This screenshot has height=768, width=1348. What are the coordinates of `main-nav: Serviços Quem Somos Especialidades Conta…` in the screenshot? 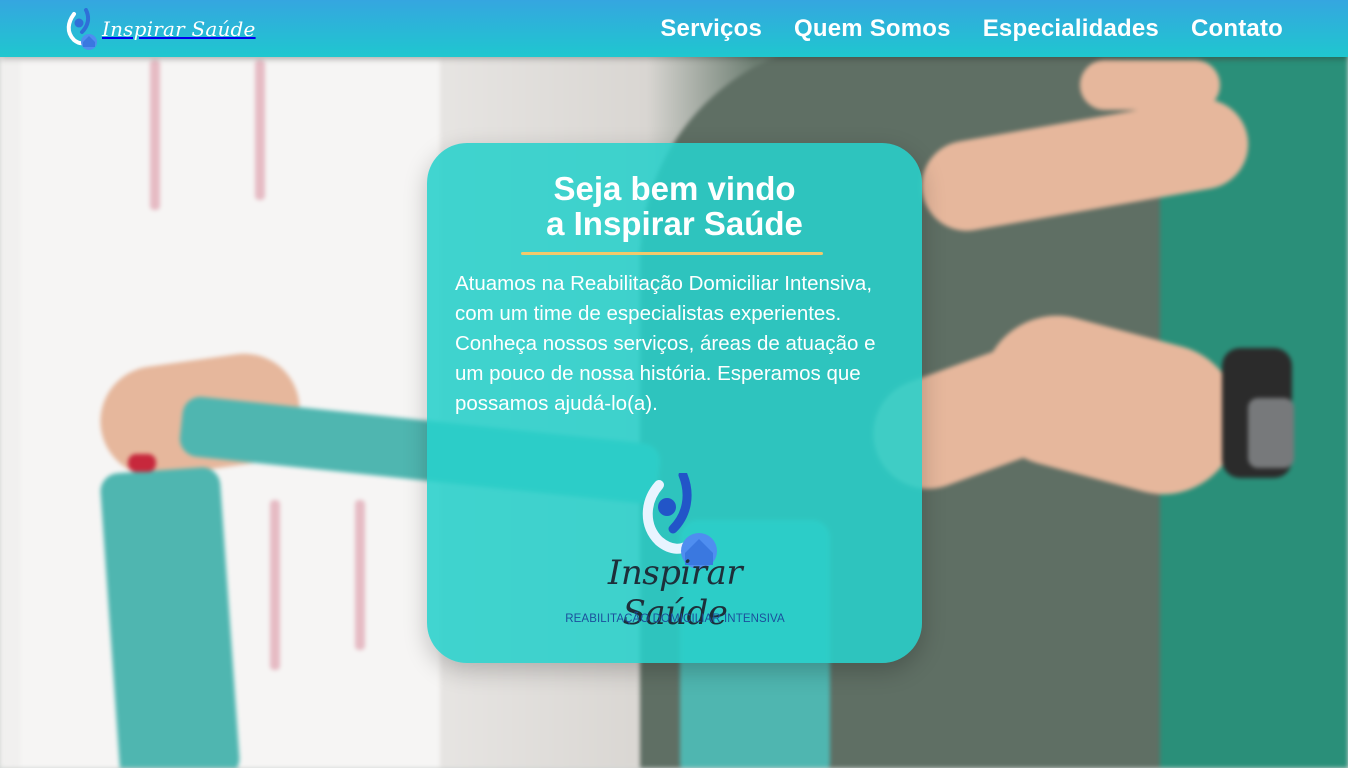 It's located at (971, 28).